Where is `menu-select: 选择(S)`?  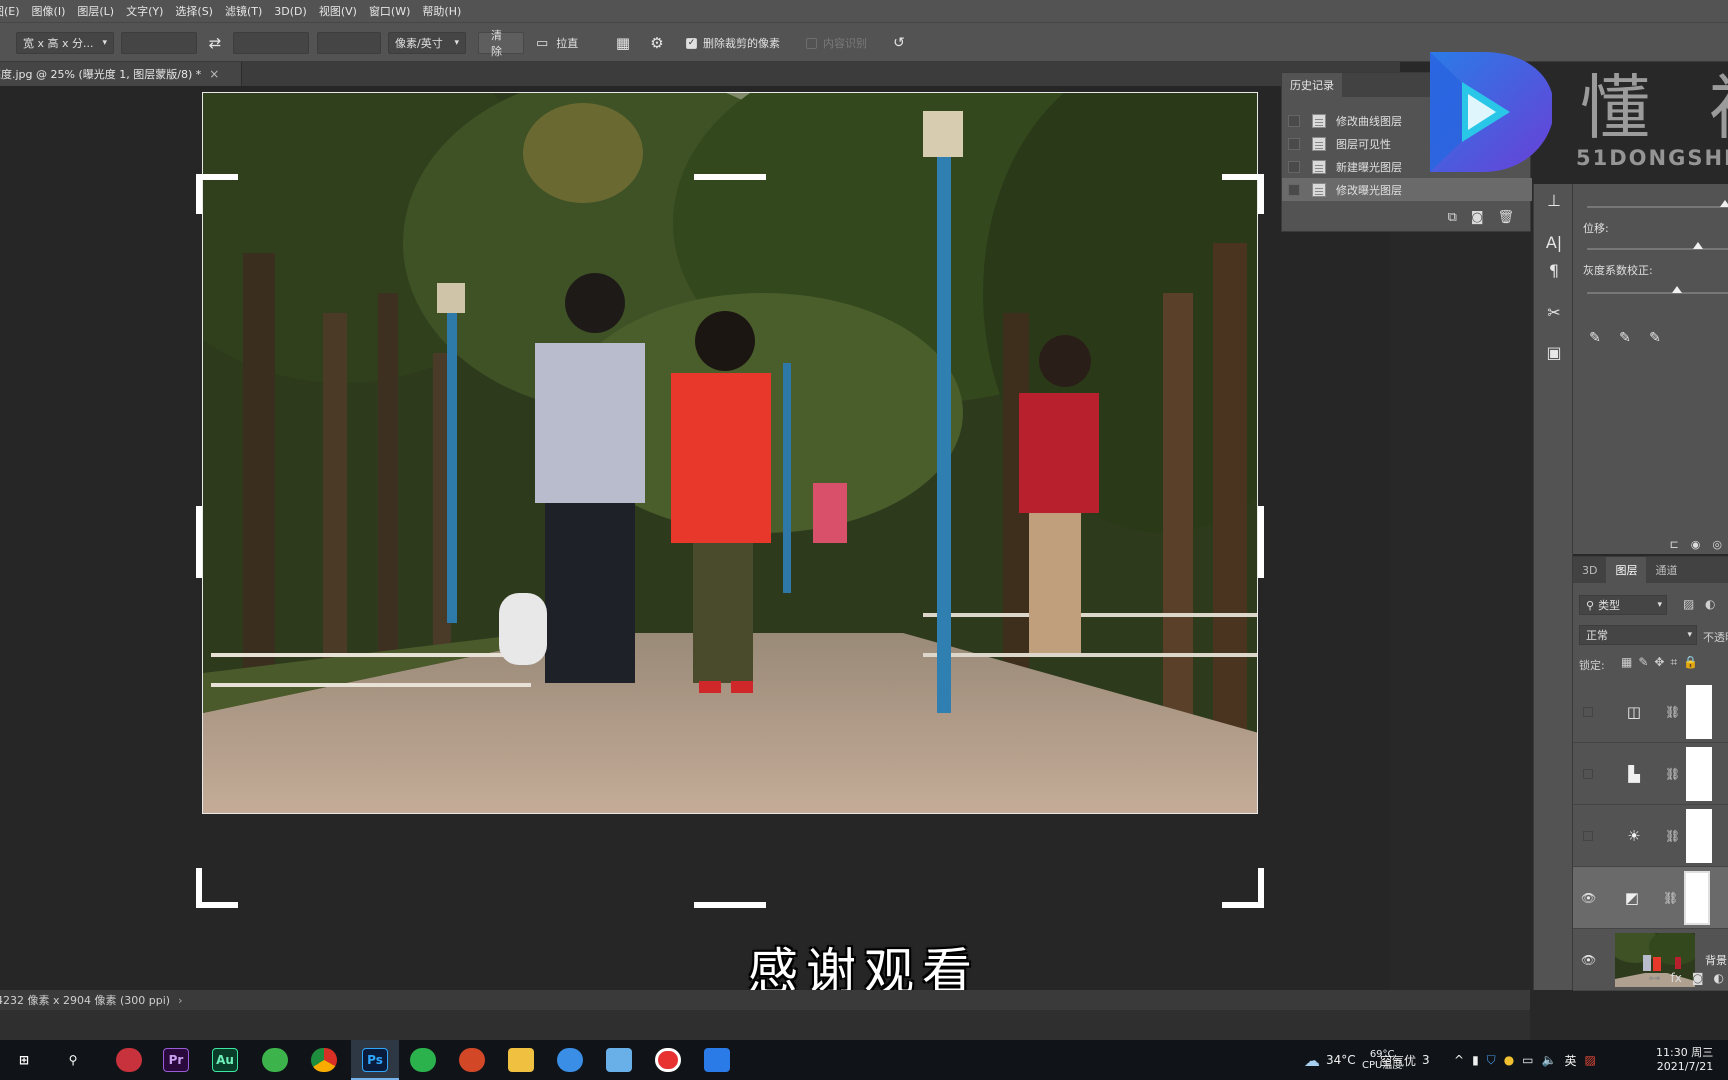 menu-select: 选择(S) is located at coordinates (194, 11).